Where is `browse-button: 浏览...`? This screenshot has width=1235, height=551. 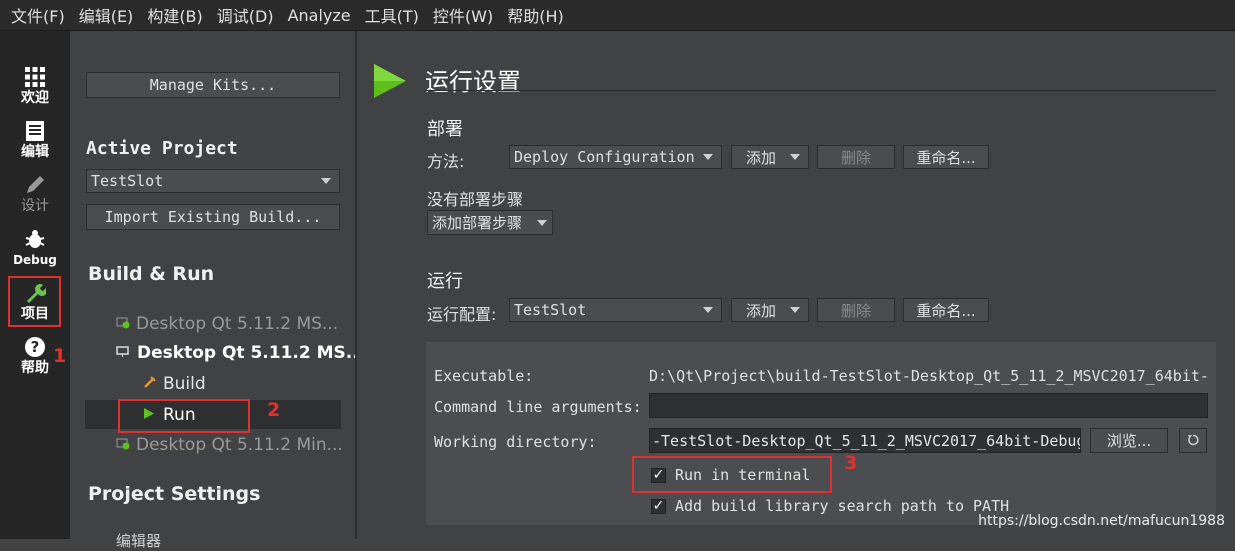
browse-button: 浏览... is located at coordinates (1129, 440).